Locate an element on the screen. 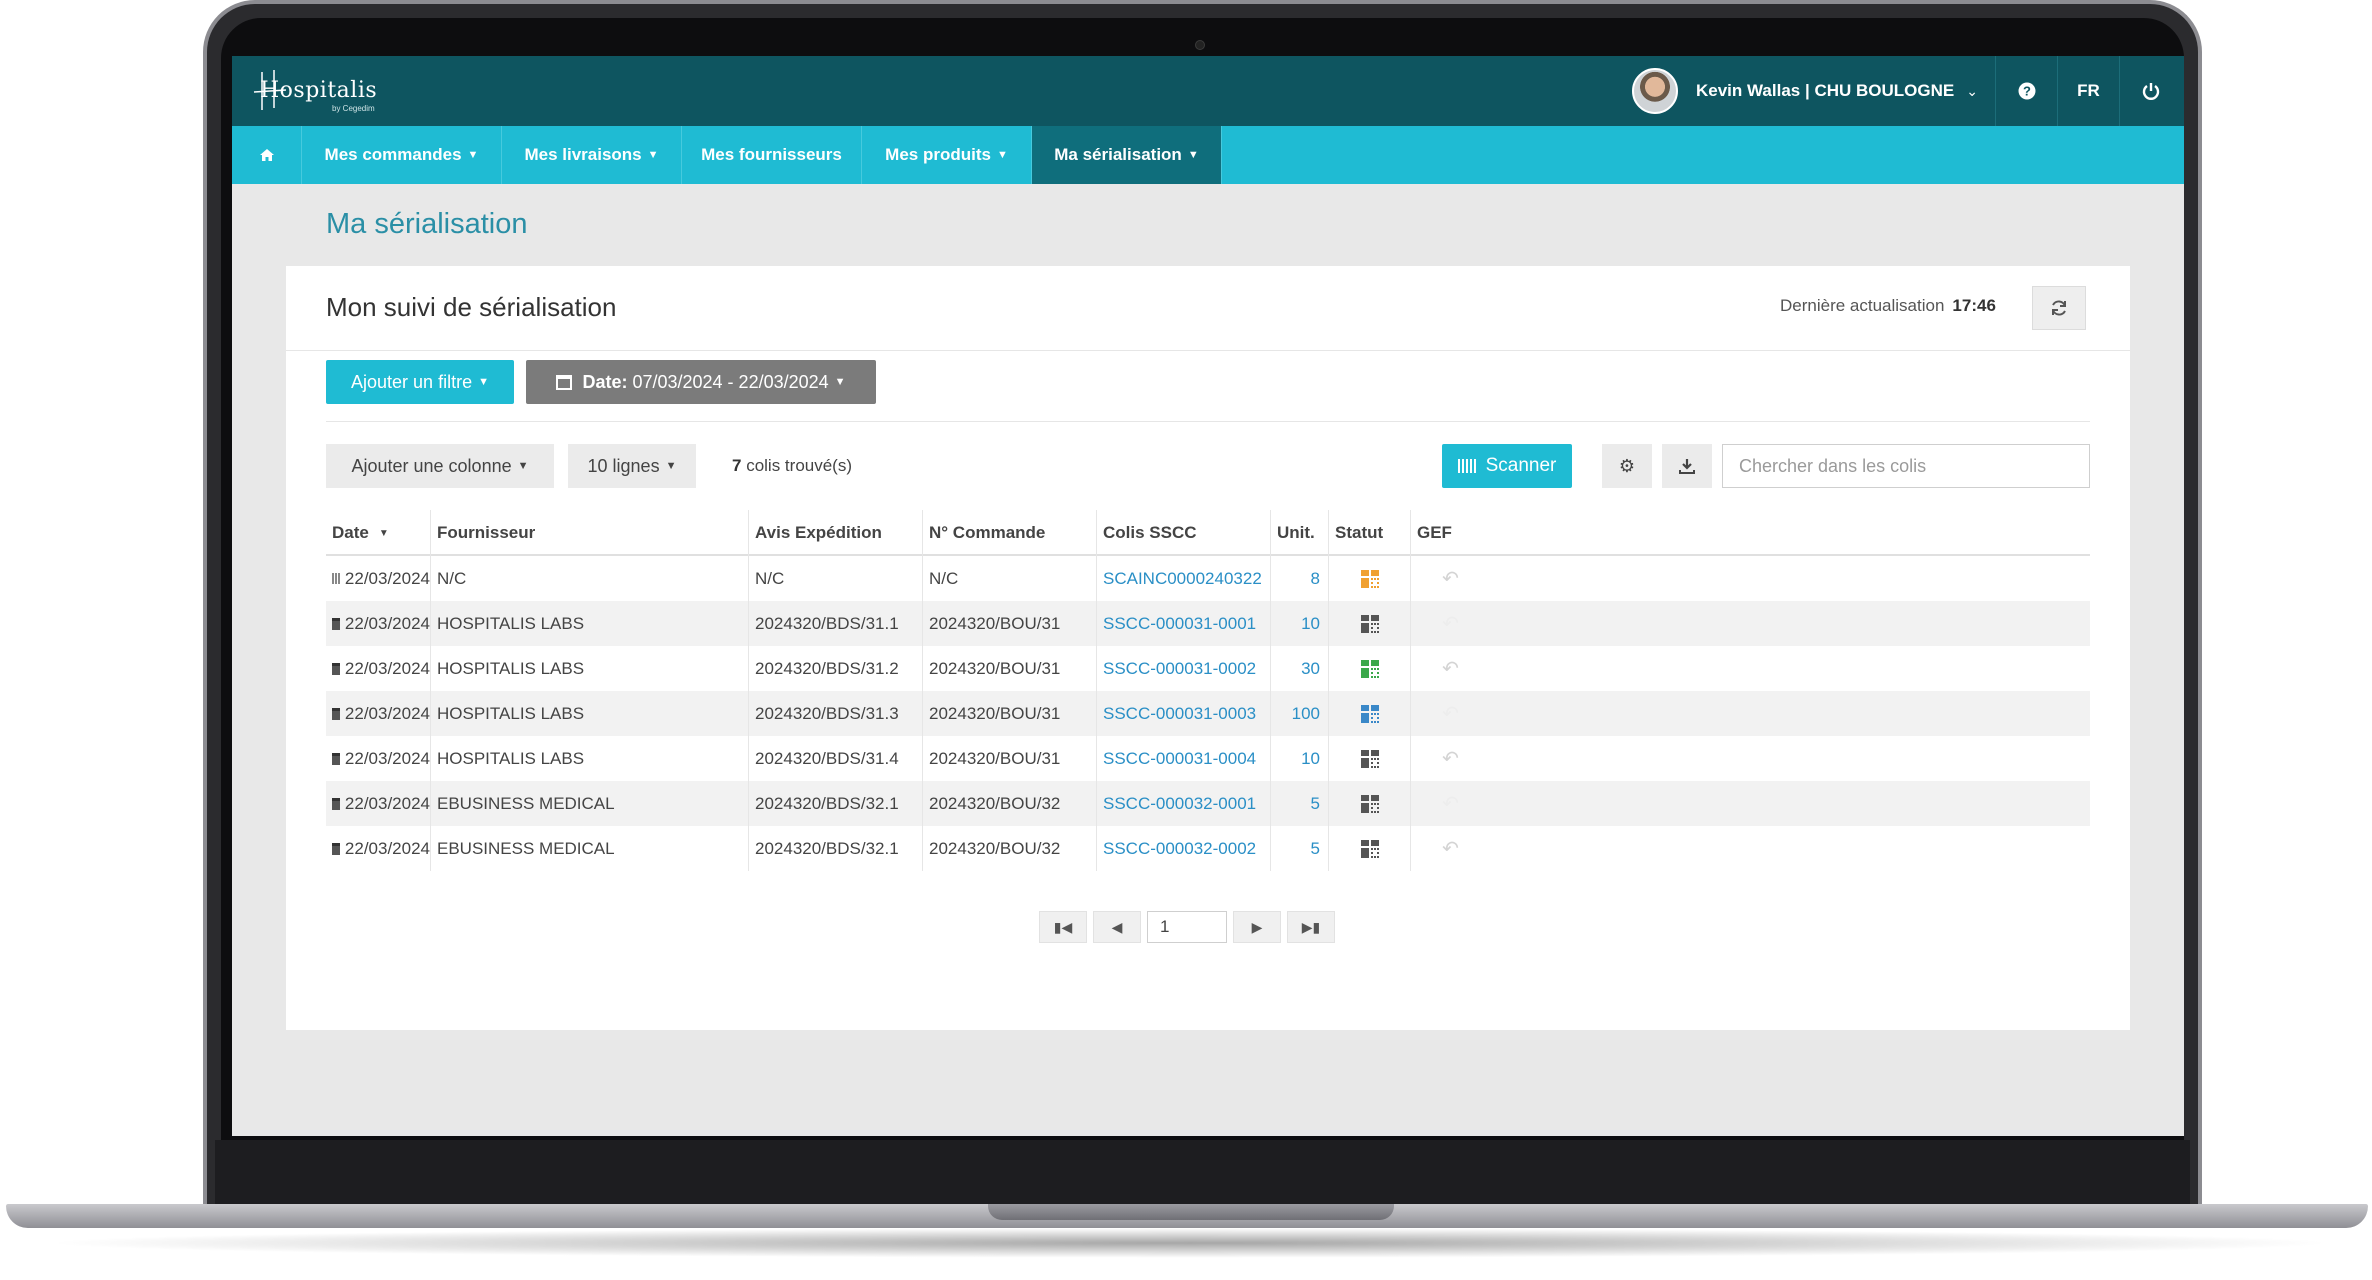 This screenshot has width=2372, height=1280. cell-sscc: SSCC-000031-0001 is located at coordinates (1183, 623).